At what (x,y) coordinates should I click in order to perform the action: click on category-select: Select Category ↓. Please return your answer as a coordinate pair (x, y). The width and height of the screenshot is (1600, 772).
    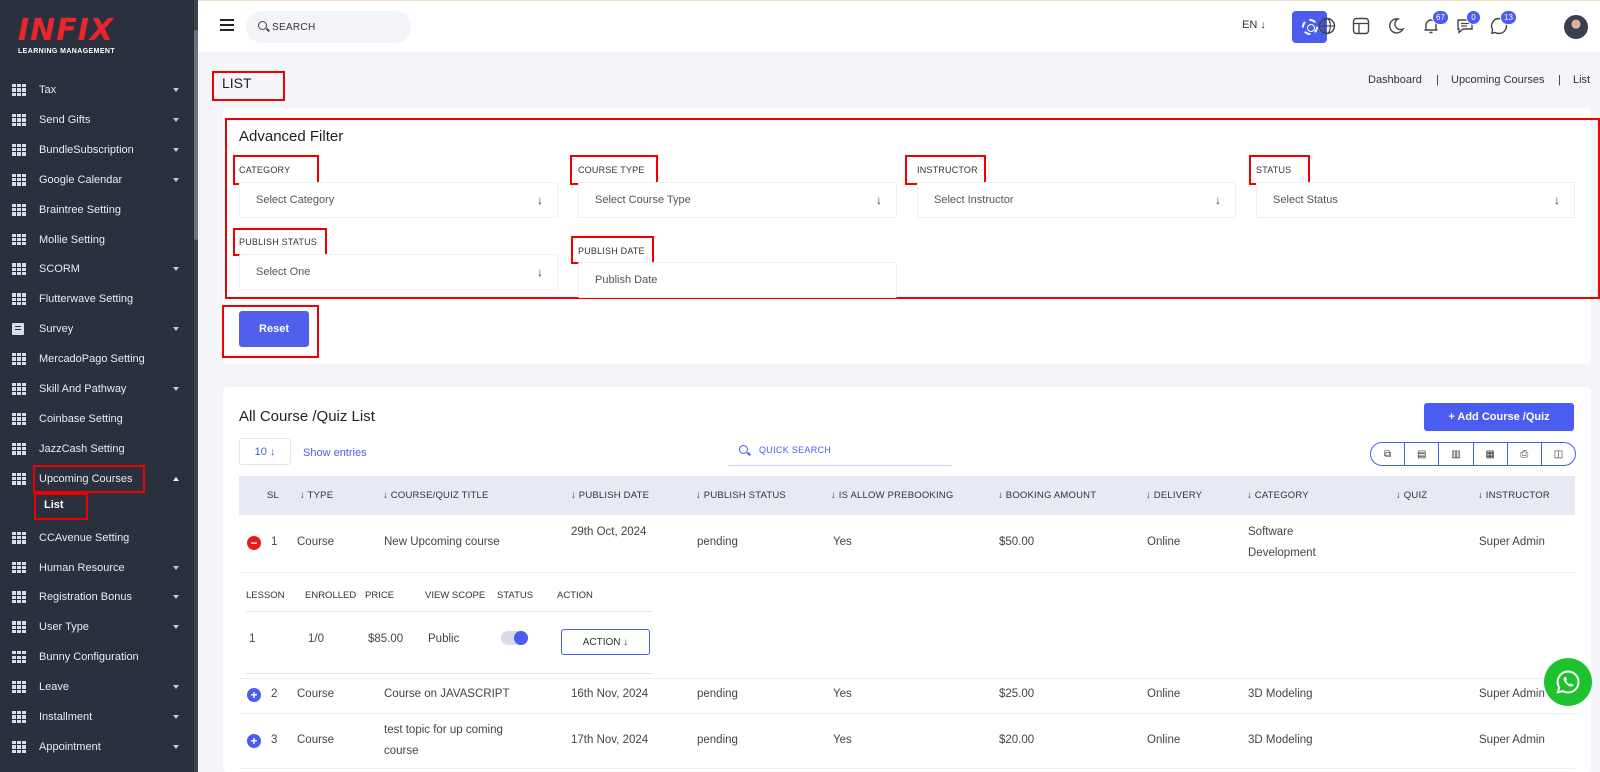
    Looking at the image, I should click on (398, 200).